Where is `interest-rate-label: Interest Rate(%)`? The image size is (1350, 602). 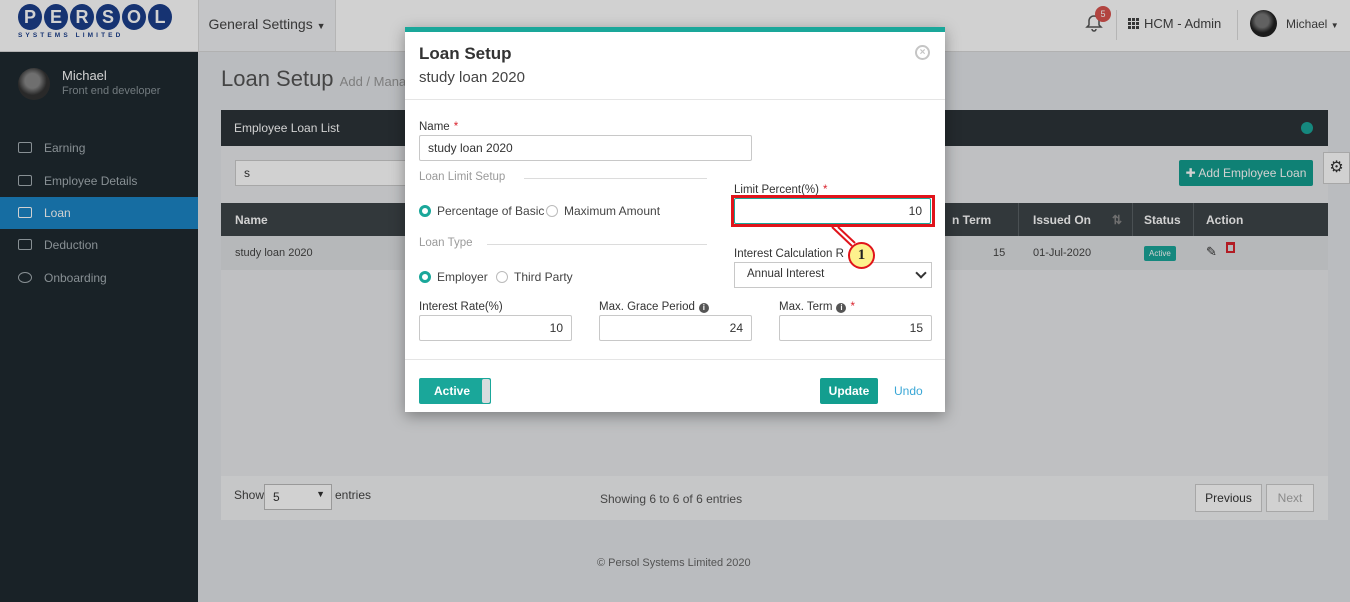 interest-rate-label: Interest Rate(%) is located at coordinates (461, 307).